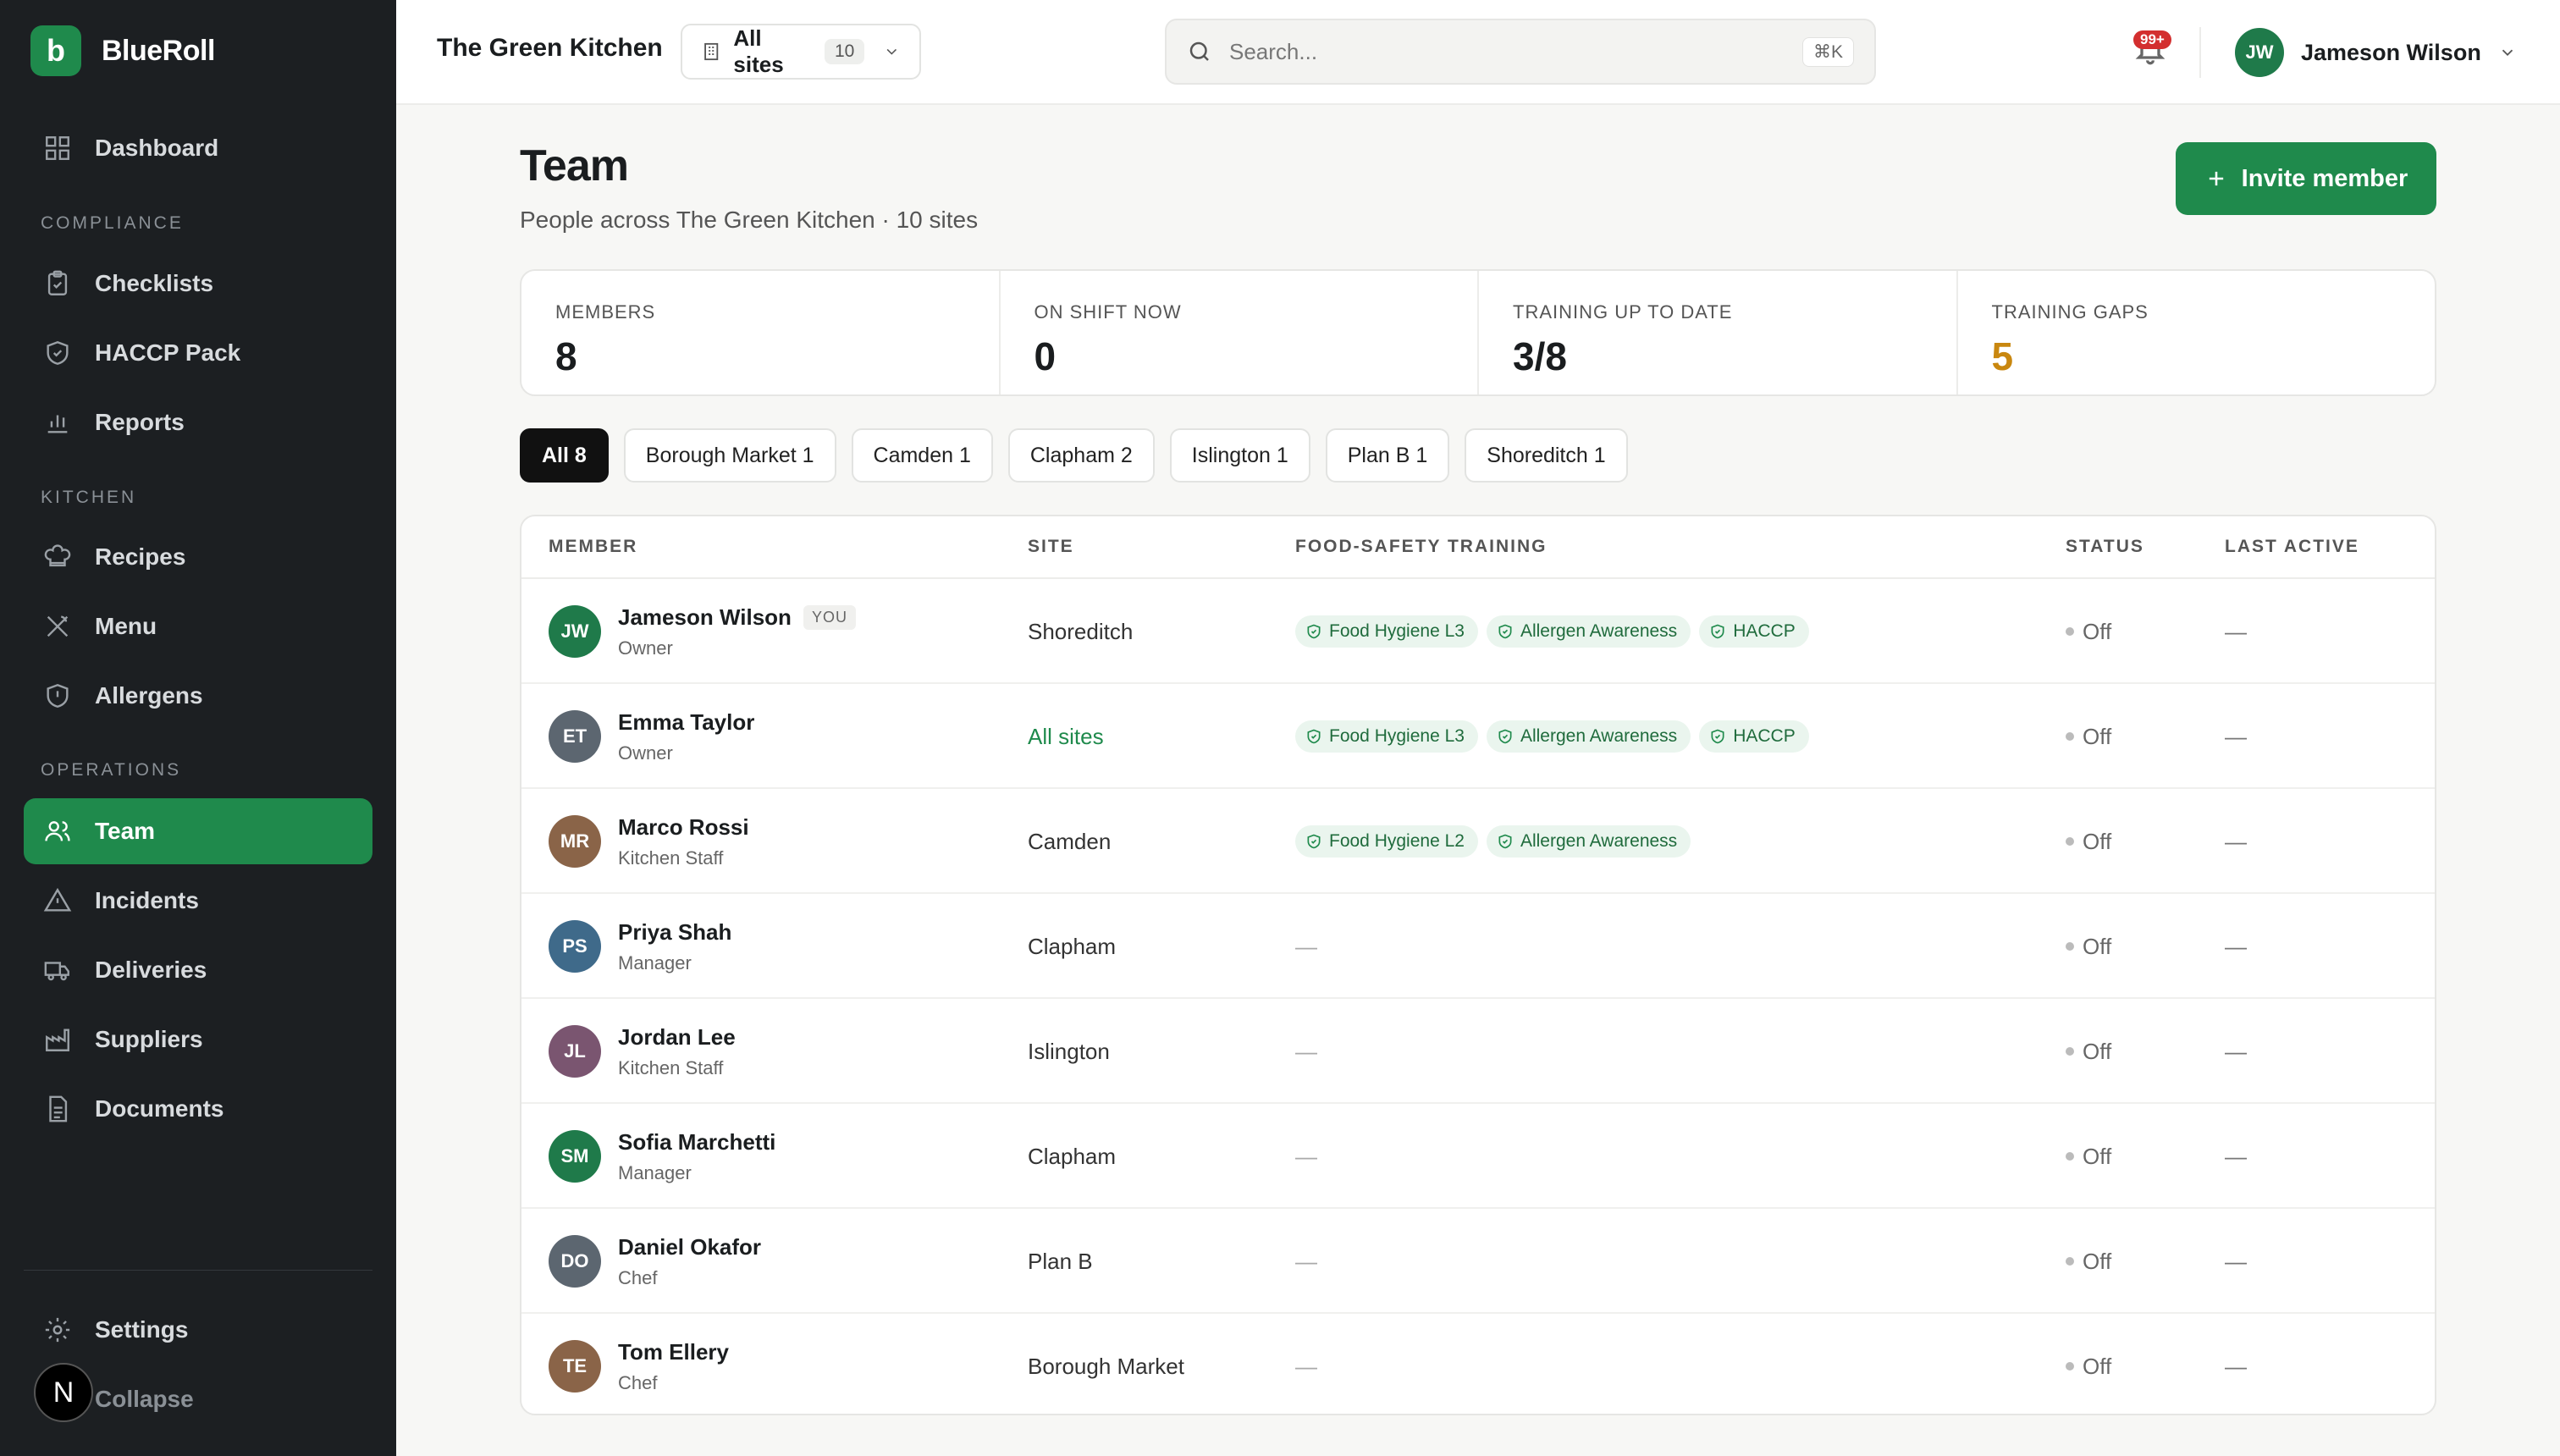  Describe the element at coordinates (1599, 631) in the screenshot. I see `training-badge-label: Allergen Awareness` at that location.